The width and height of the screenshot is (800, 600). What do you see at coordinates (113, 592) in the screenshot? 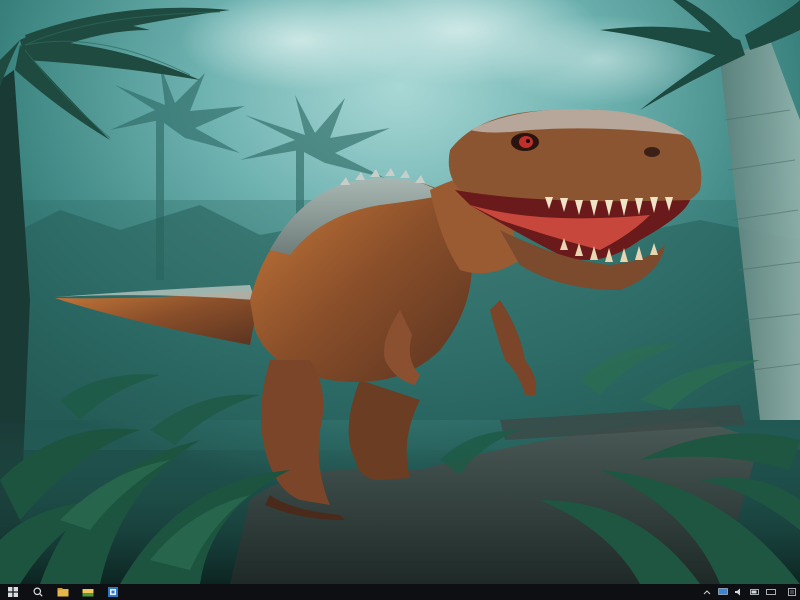
I see `store-icon` at bounding box center [113, 592].